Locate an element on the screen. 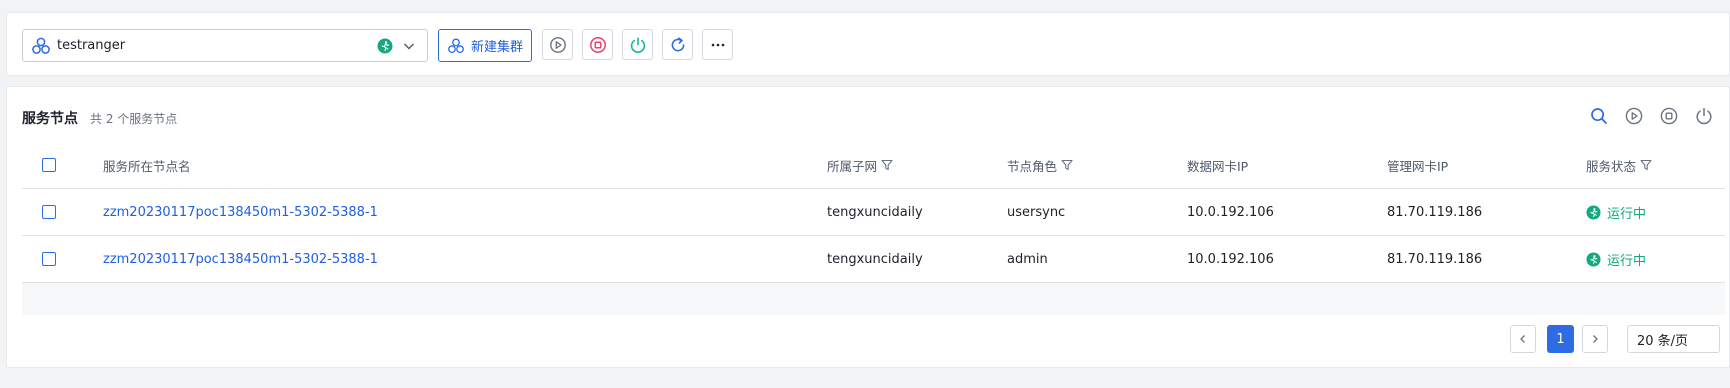 The image size is (1730, 388). chevron-down-icon is located at coordinates (409, 46).